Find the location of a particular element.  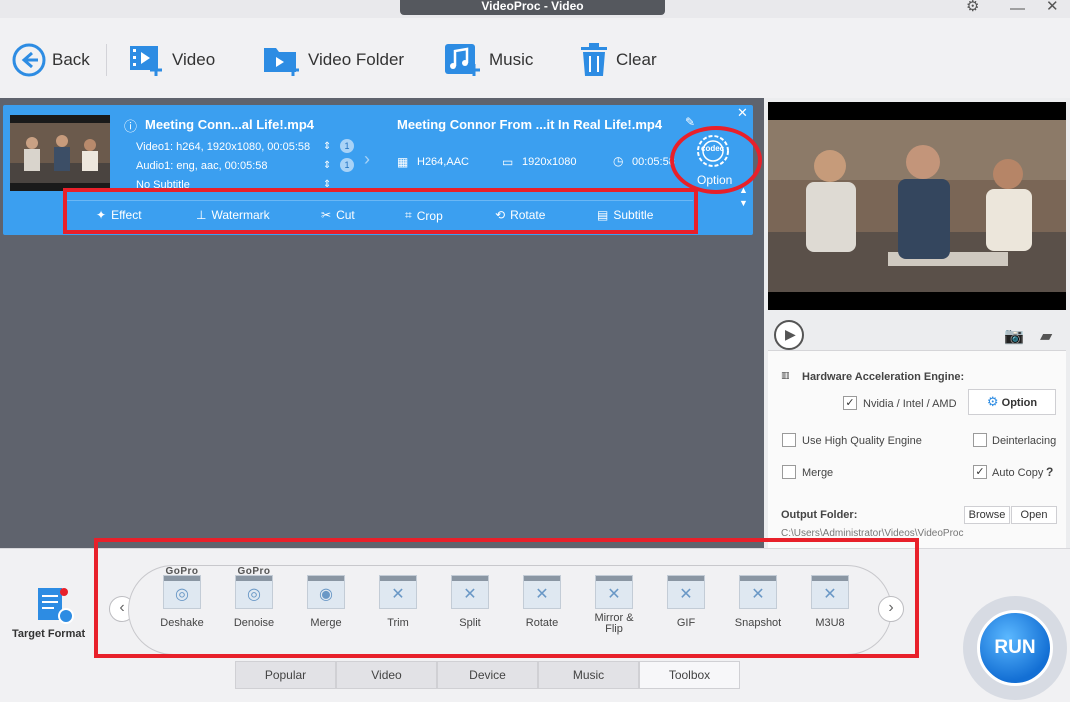

output-path: C:\Users\Administrator\Videos\VideoProc is located at coordinates (872, 533).